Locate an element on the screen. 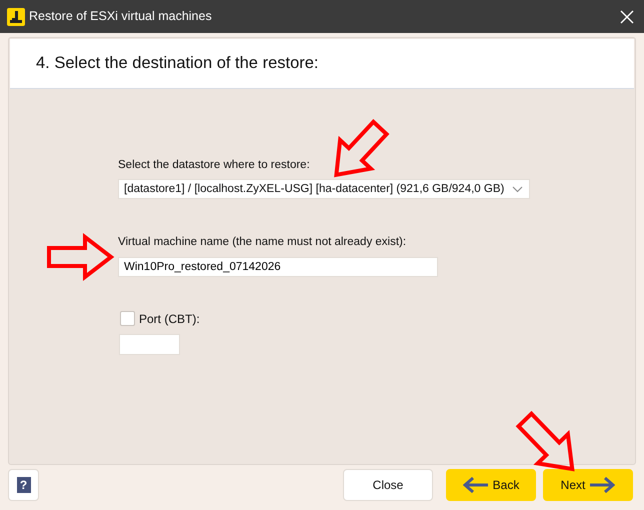  back-button: Back is located at coordinates (491, 485).